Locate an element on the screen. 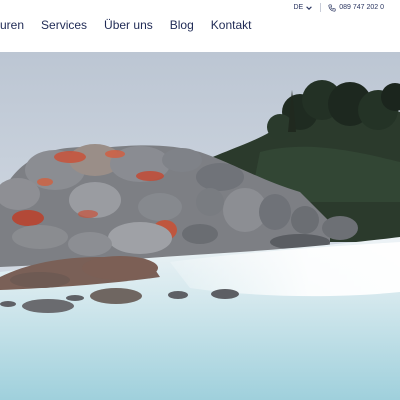  main-navigation: nturen Services Über uns Blog Kontakt is located at coordinates (134, 25).